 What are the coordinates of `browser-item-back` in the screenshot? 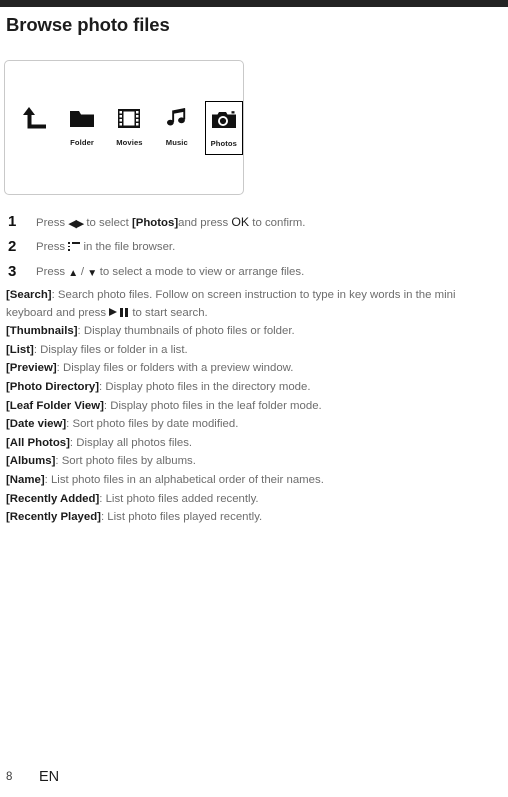 It's located at (34, 129).